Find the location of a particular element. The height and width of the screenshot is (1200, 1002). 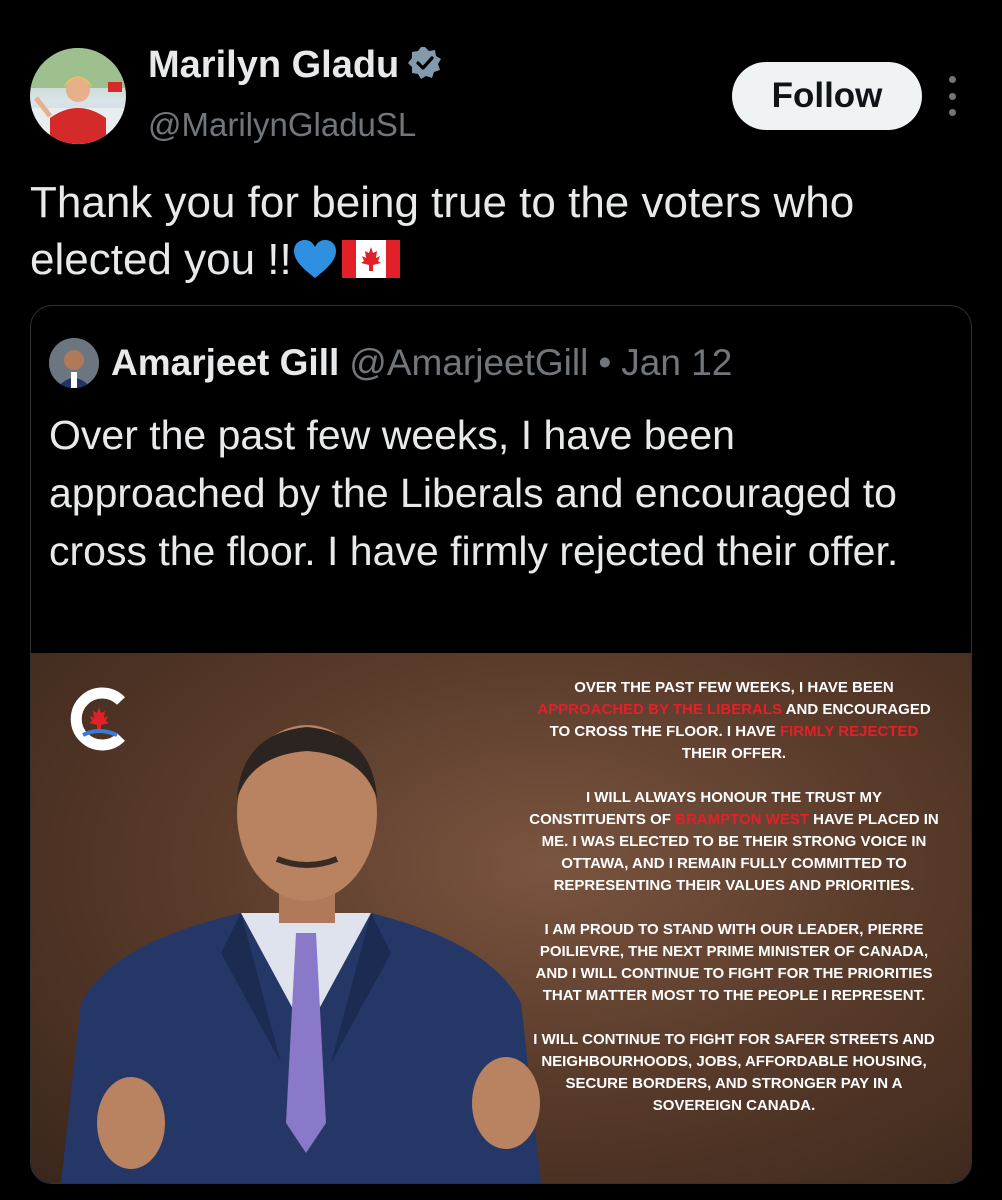

author-avatar is located at coordinates (78, 96).